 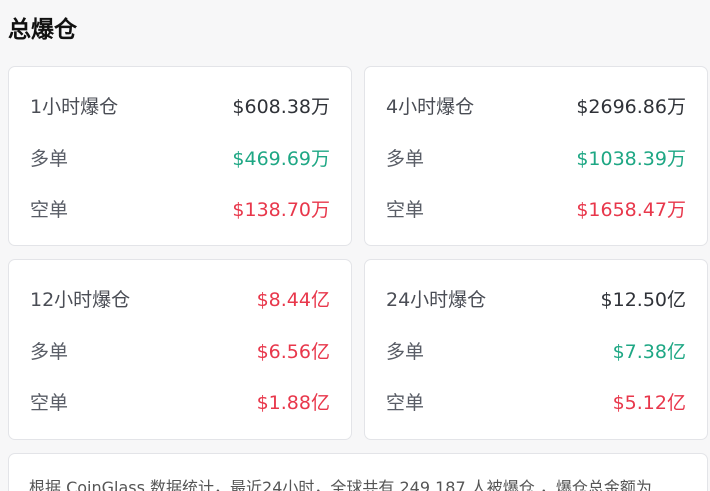 I want to click on short-value: $5.12亿, so click(x=649, y=403).